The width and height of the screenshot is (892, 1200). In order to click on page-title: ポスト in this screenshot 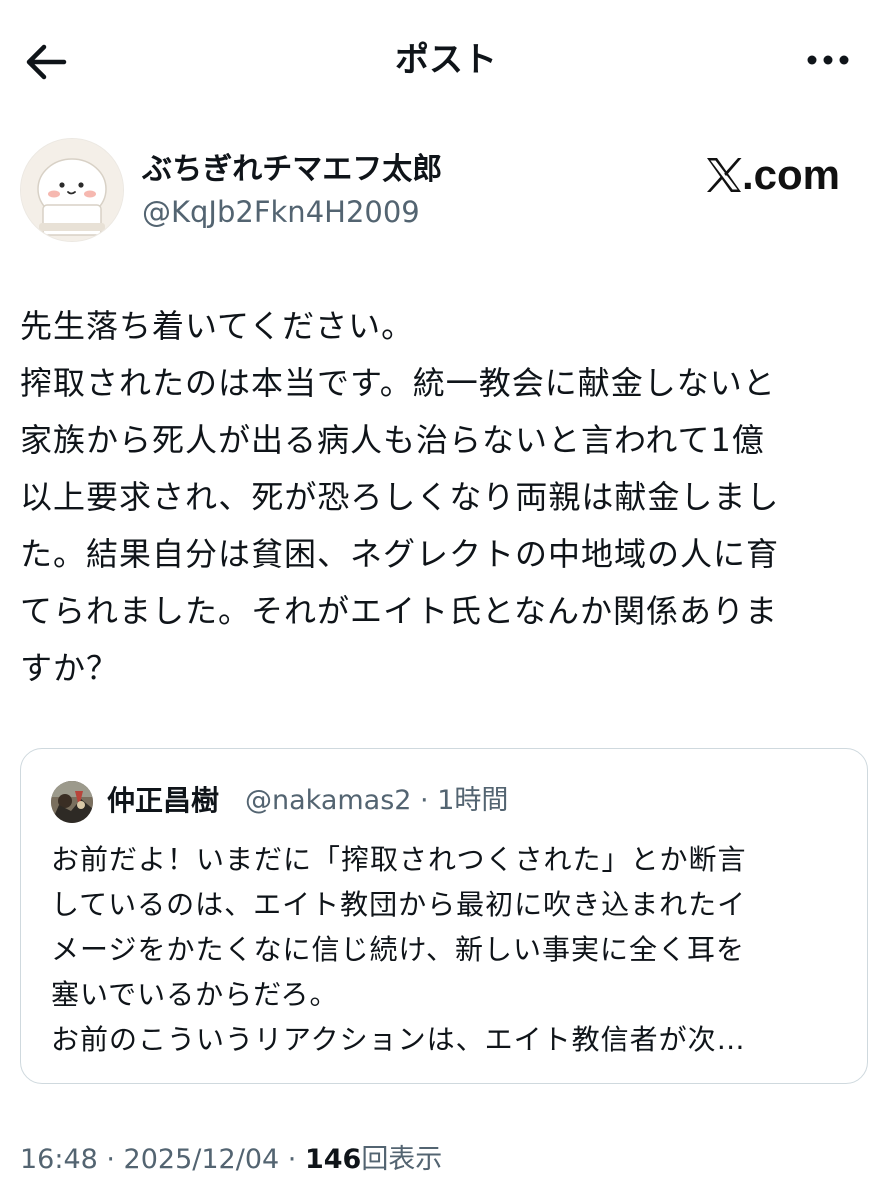, I will do `click(446, 60)`.